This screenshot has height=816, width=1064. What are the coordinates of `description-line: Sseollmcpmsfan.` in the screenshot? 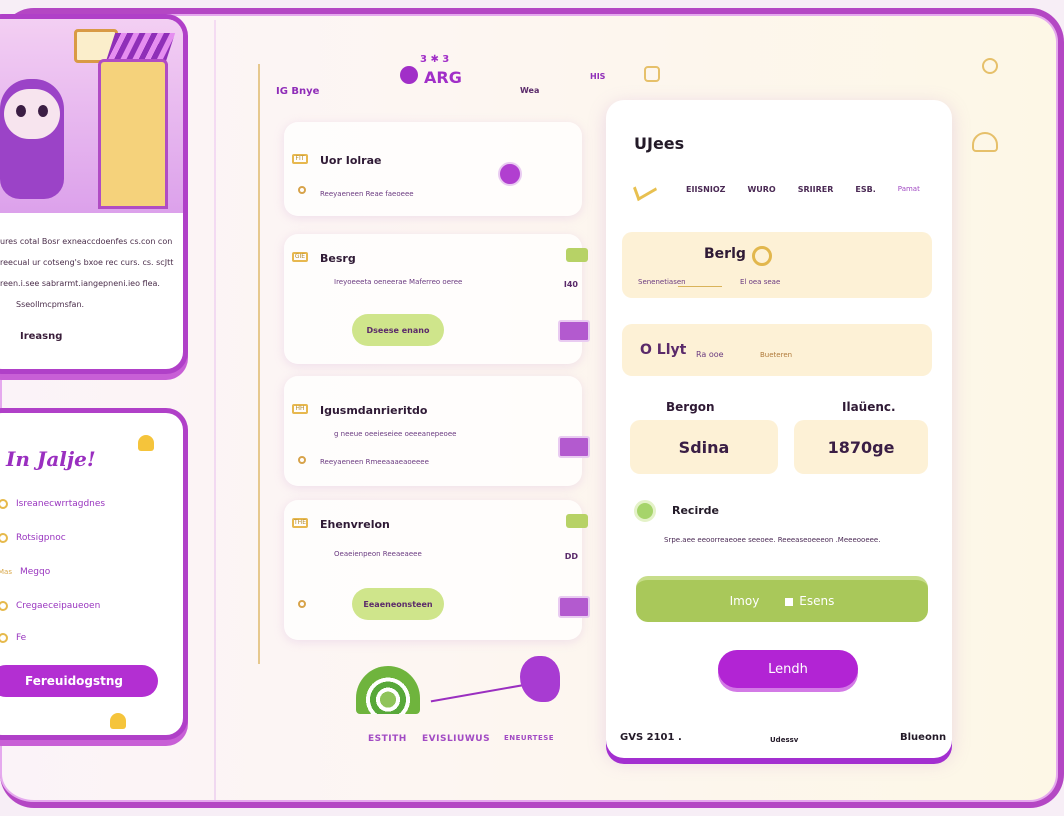 It's located at (50, 304).